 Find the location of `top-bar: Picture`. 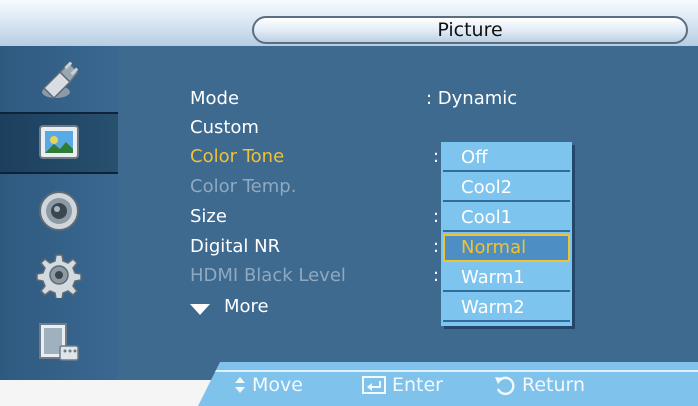

top-bar: Picture is located at coordinates (349, 23).